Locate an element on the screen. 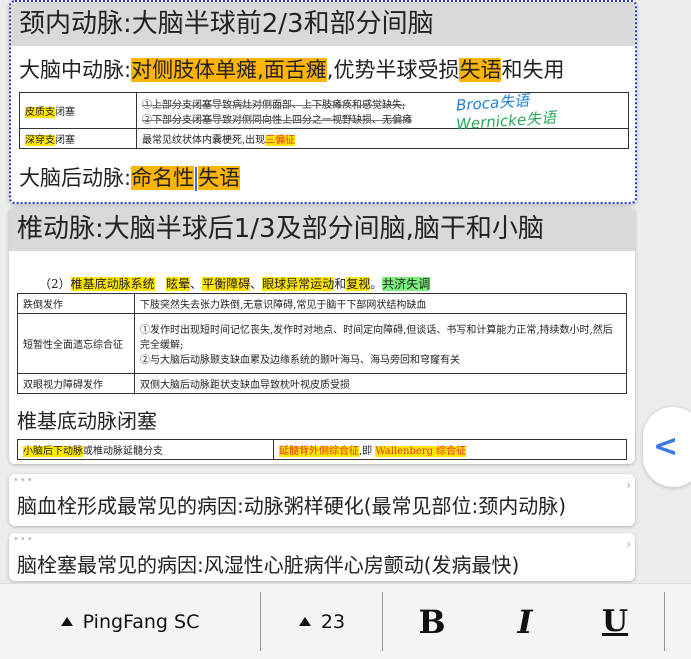 The height and width of the screenshot is (659, 691). basilar-occlusion-line: 椎基底动脉闭塞 is located at coordinates (87, 419).